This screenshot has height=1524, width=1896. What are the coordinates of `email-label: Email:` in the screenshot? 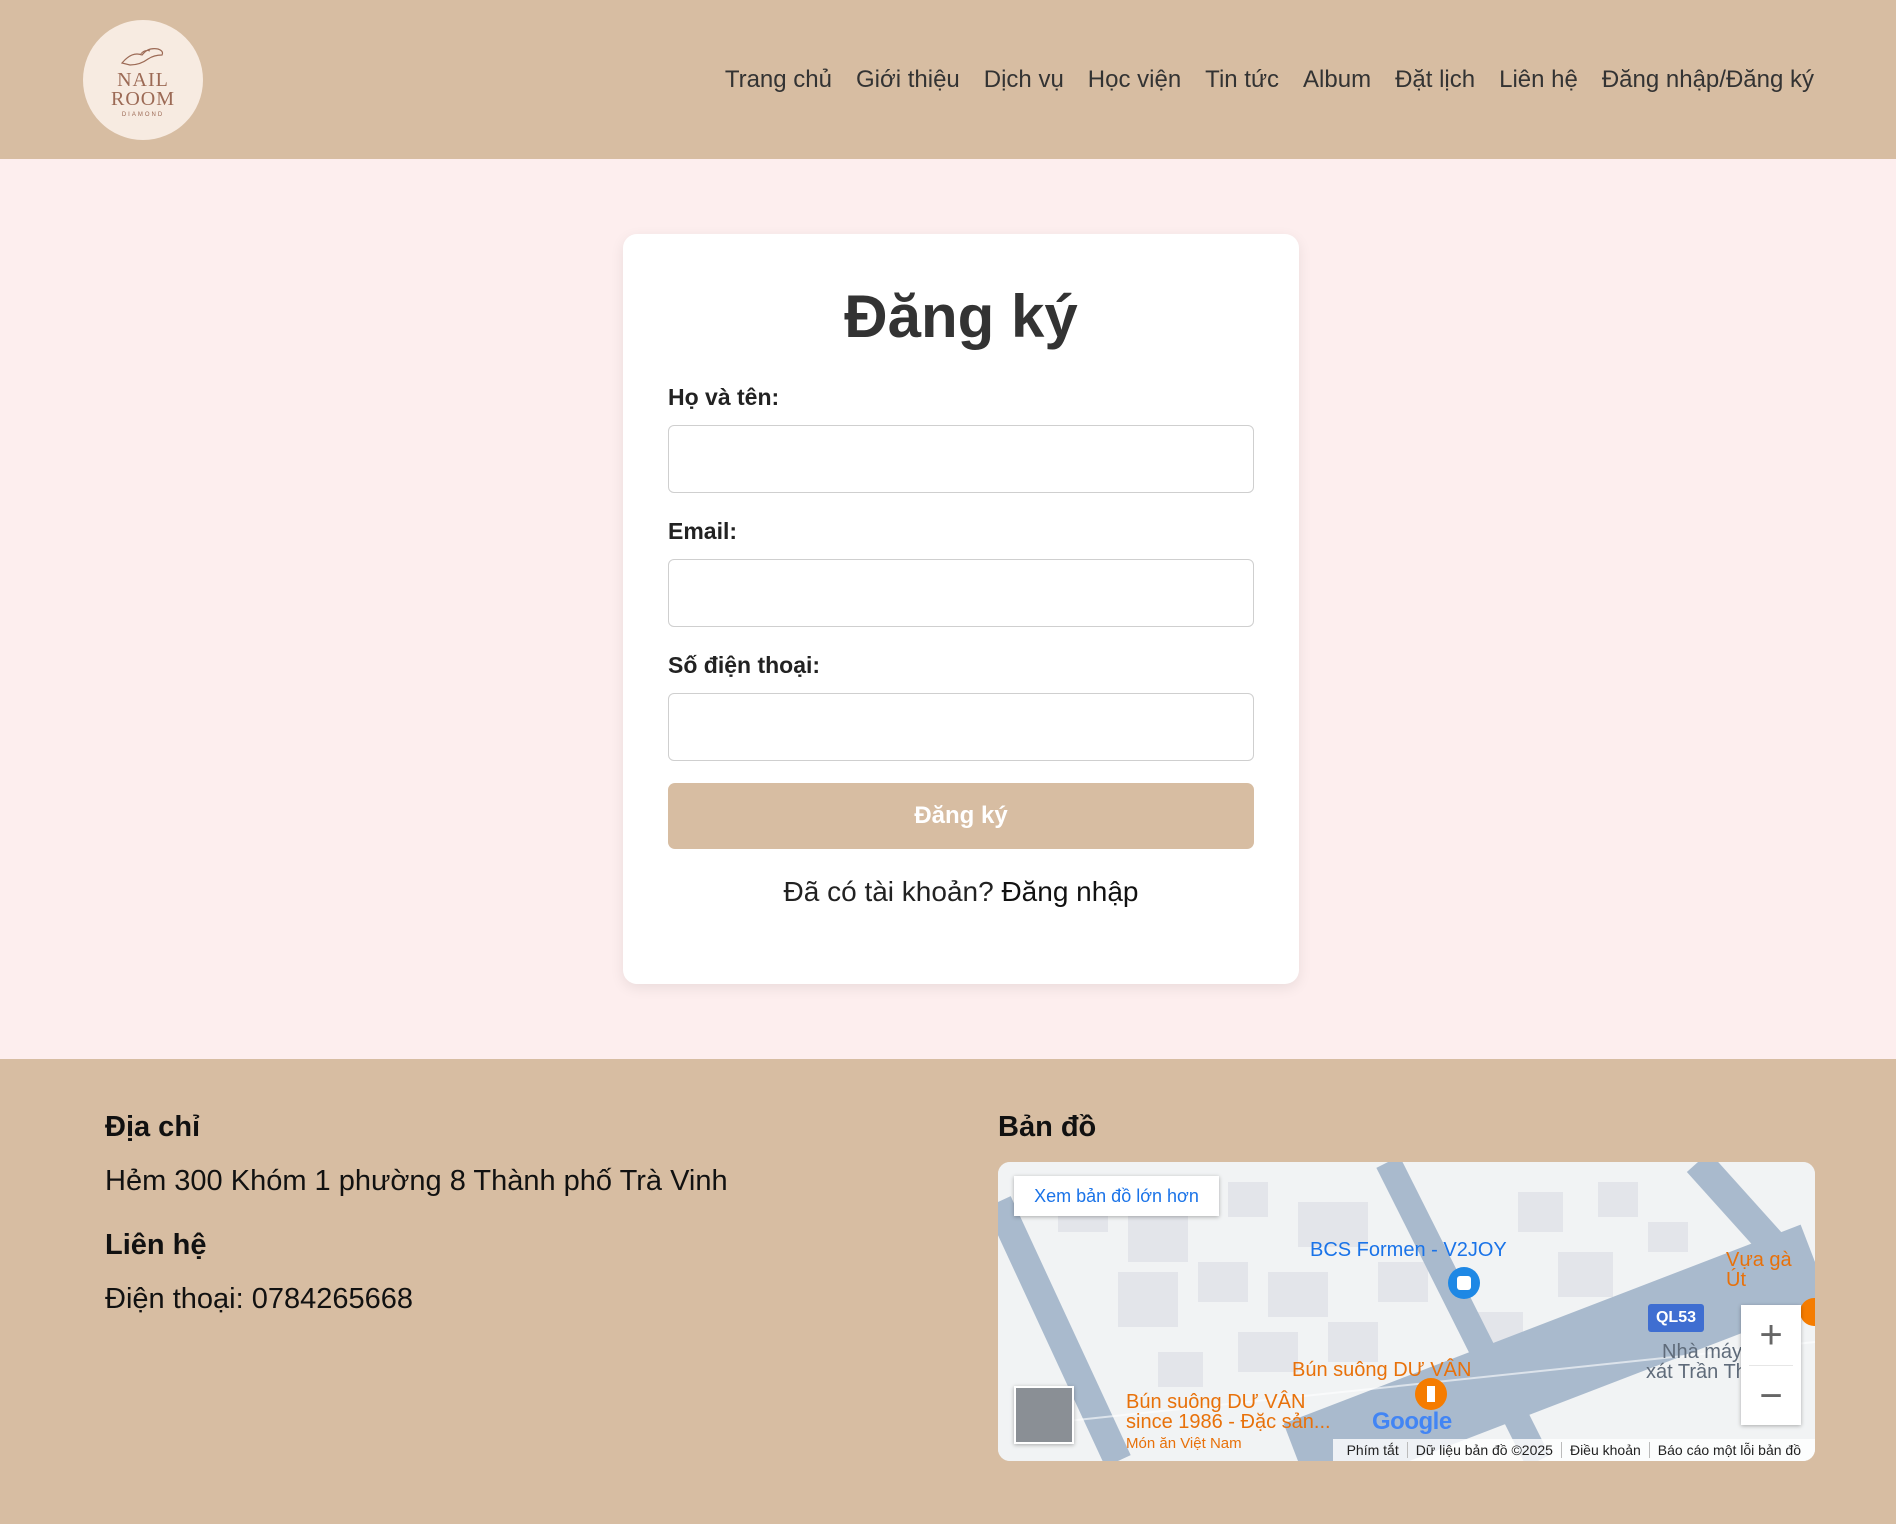 It's located at (703, 531).